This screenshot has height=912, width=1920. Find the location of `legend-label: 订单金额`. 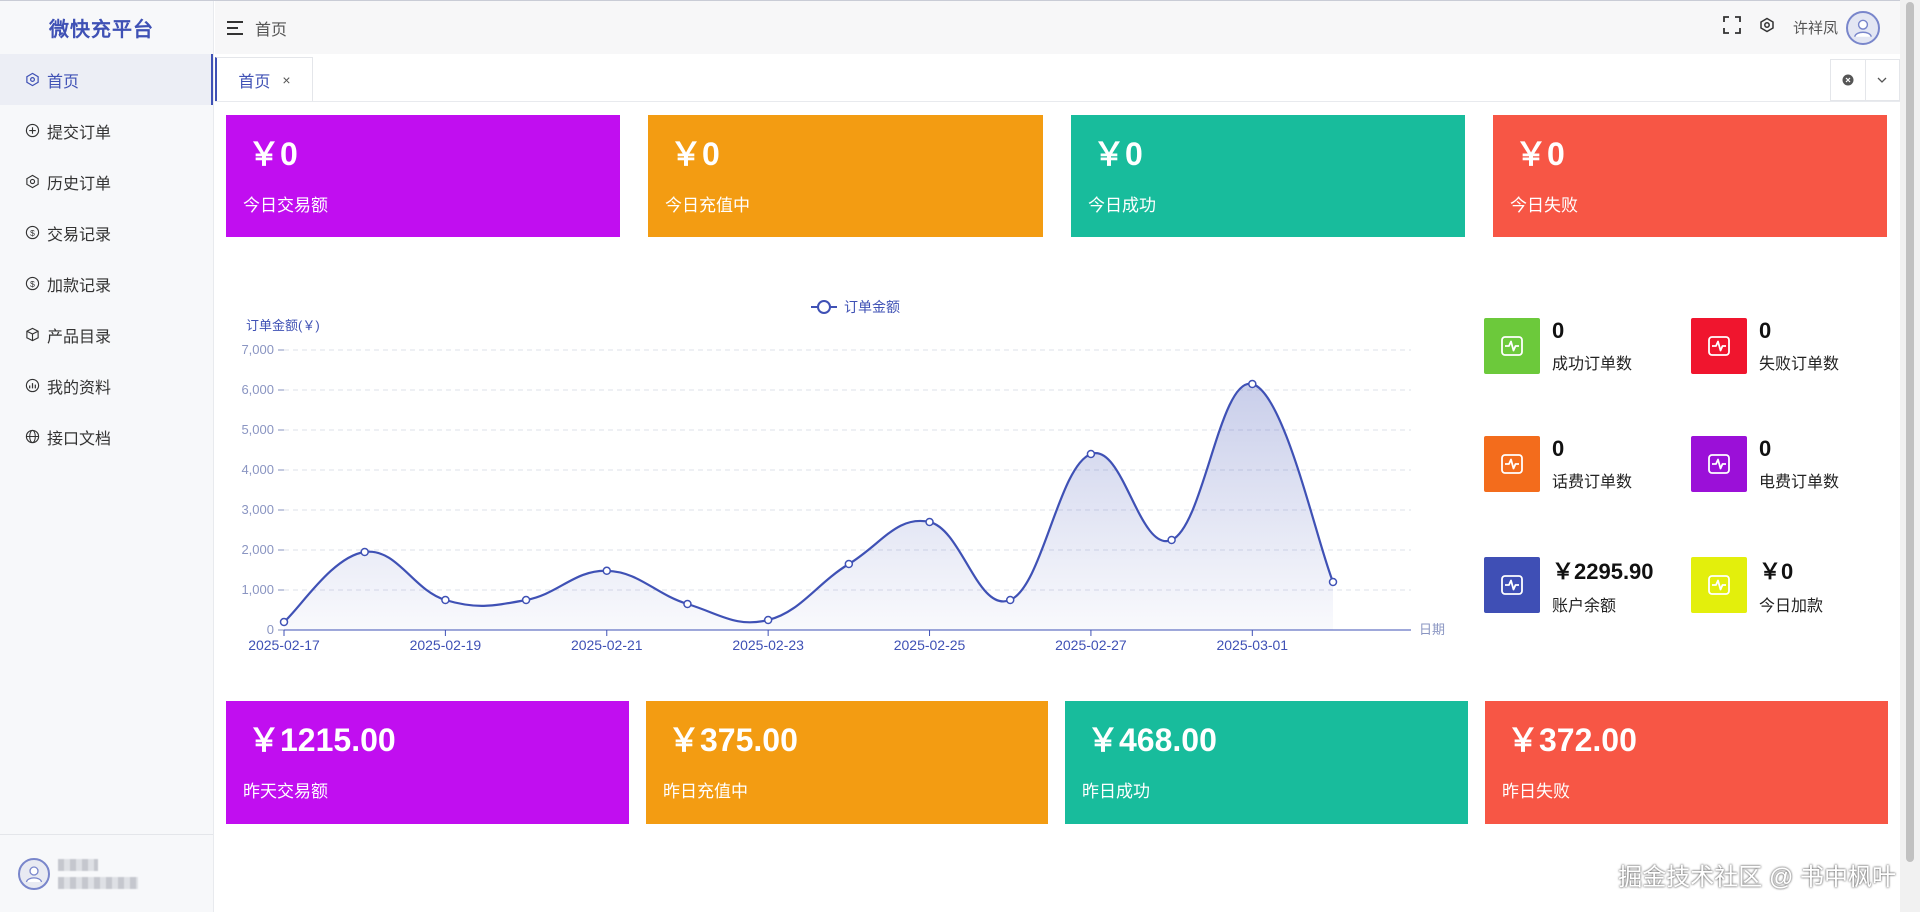

legend-label: 订单金额 is located at coordinates (872, 307).